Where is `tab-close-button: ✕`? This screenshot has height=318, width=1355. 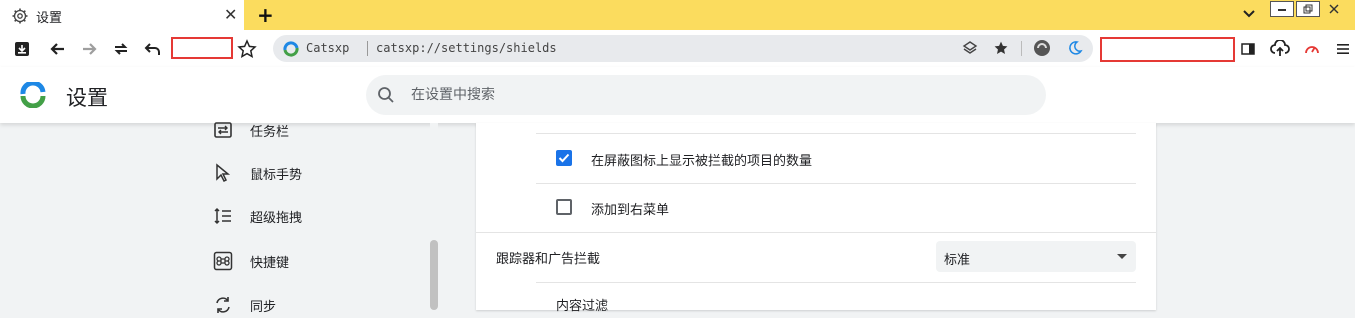 tab-close-button: ✕ is located at coordinates (230, 15).